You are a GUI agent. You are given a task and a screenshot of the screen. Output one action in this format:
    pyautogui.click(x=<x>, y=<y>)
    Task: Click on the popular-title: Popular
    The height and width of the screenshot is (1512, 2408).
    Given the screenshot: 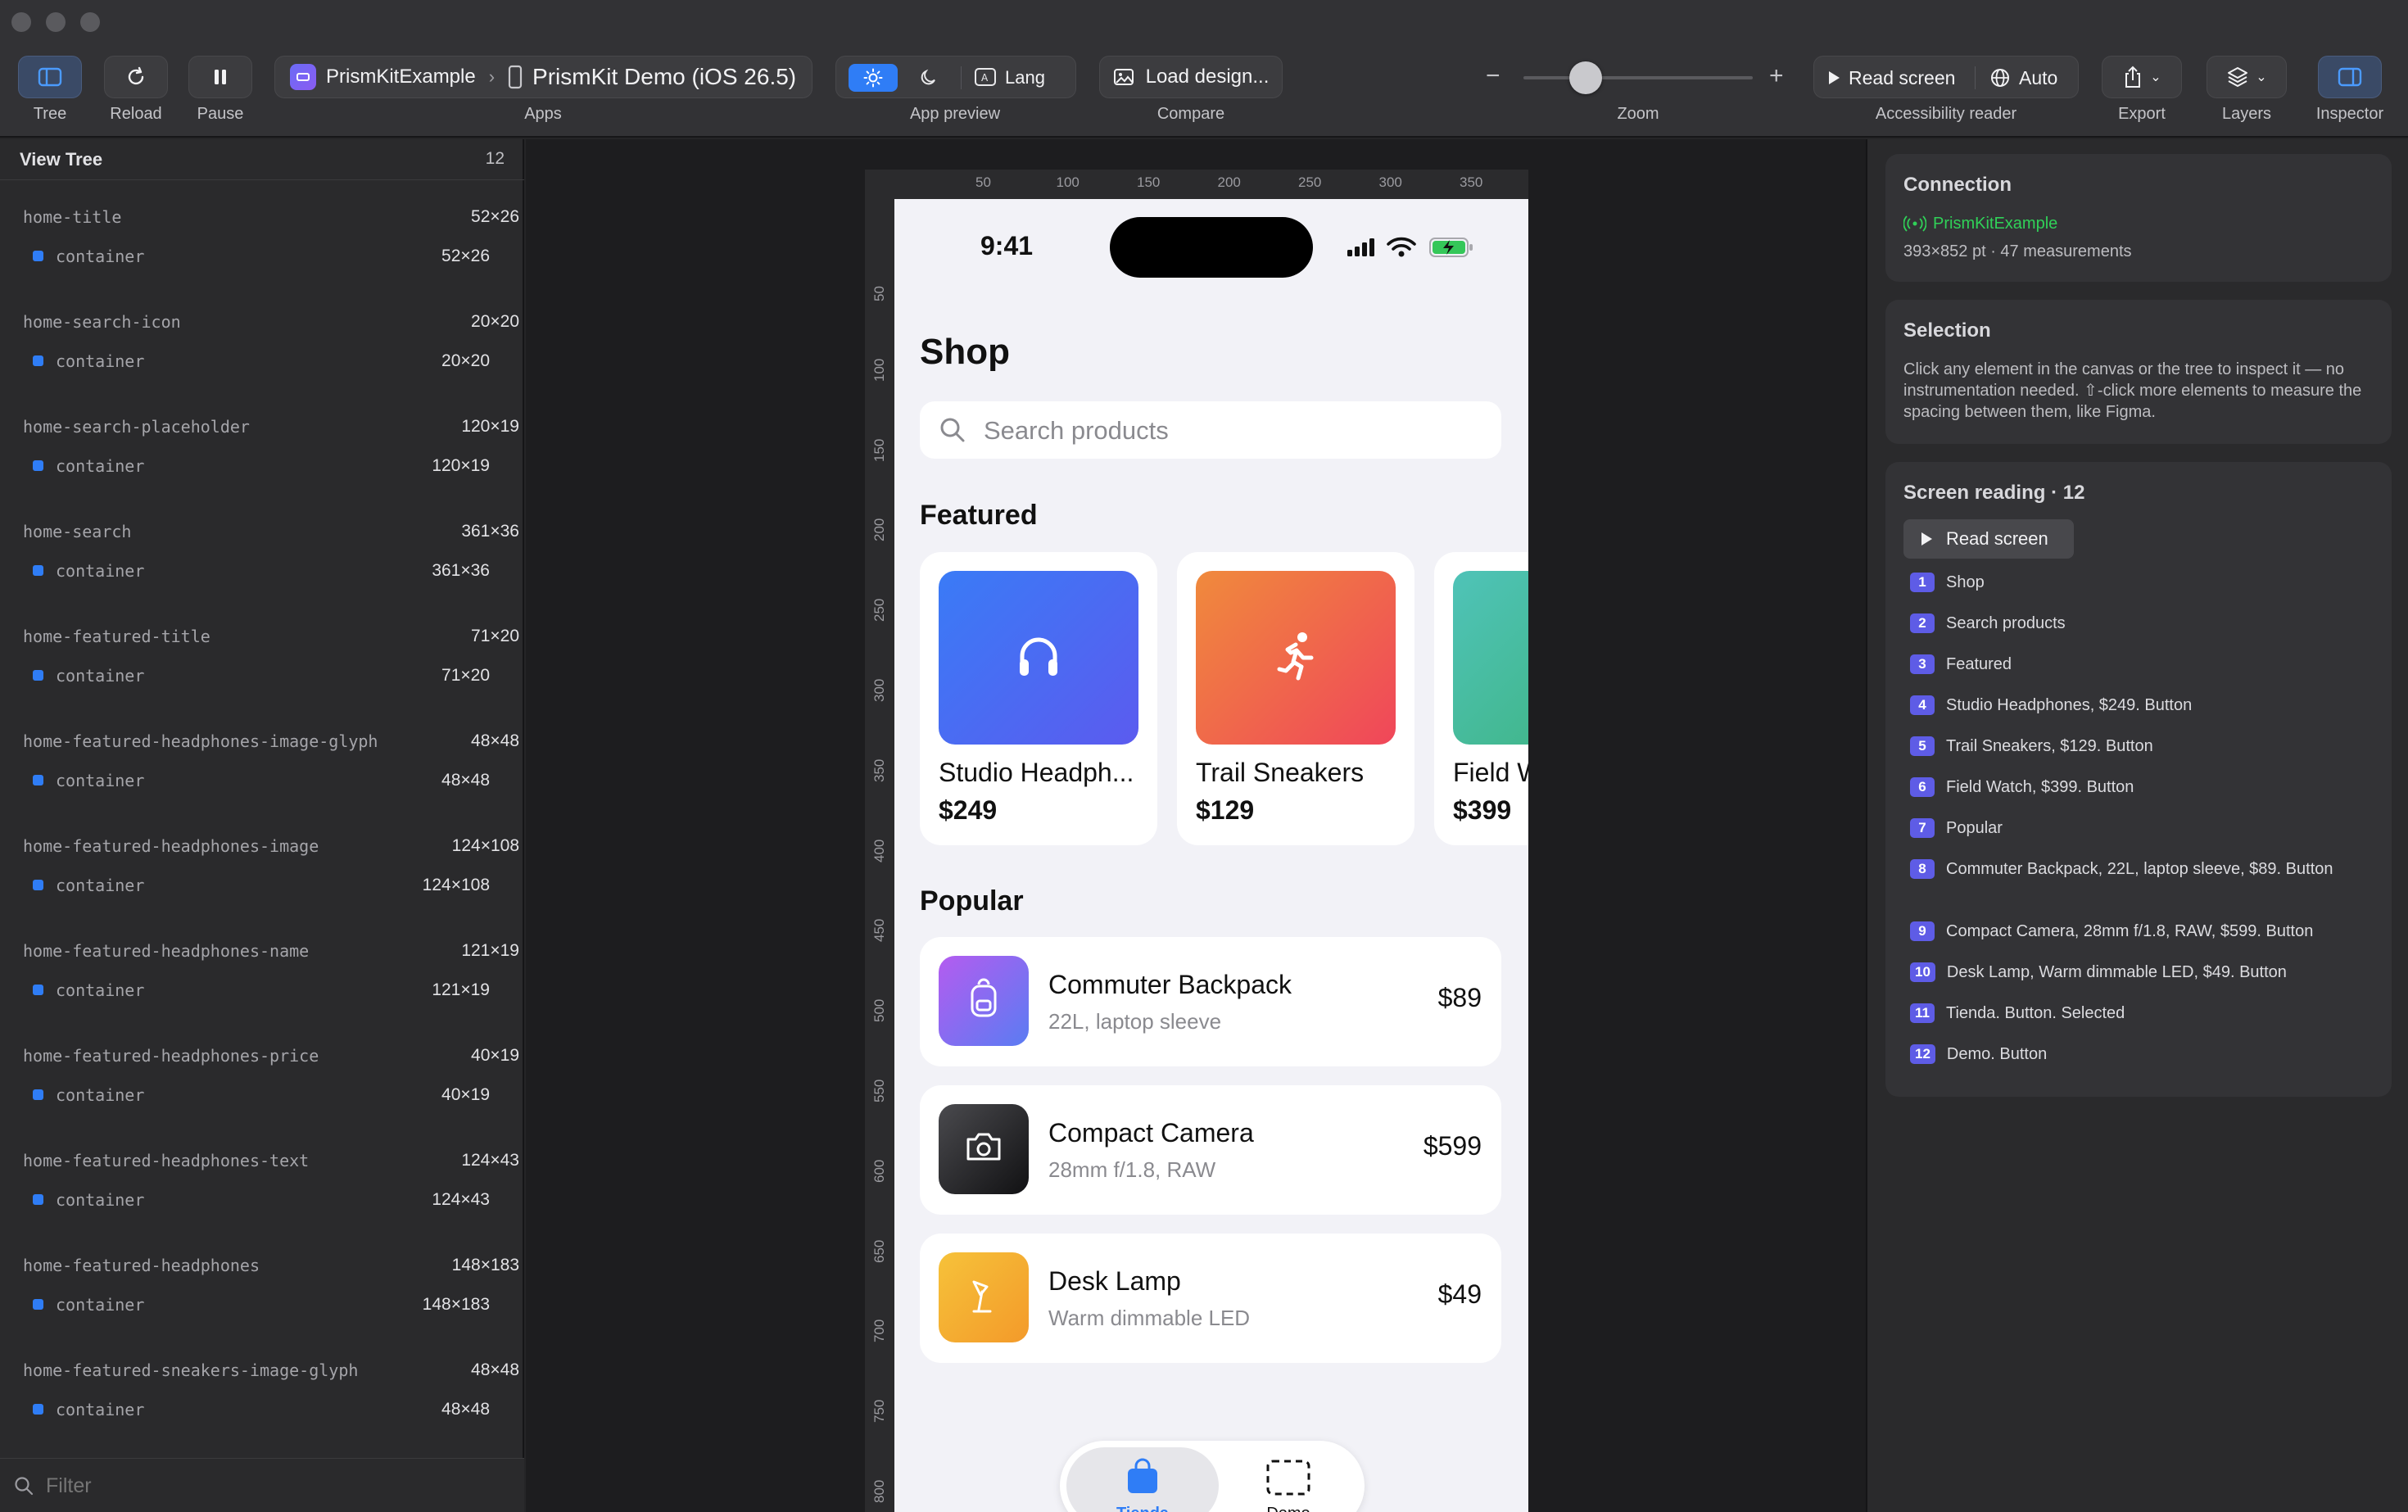 What is the action you would take?
    pyautogui.click(x=972, y=901)
    